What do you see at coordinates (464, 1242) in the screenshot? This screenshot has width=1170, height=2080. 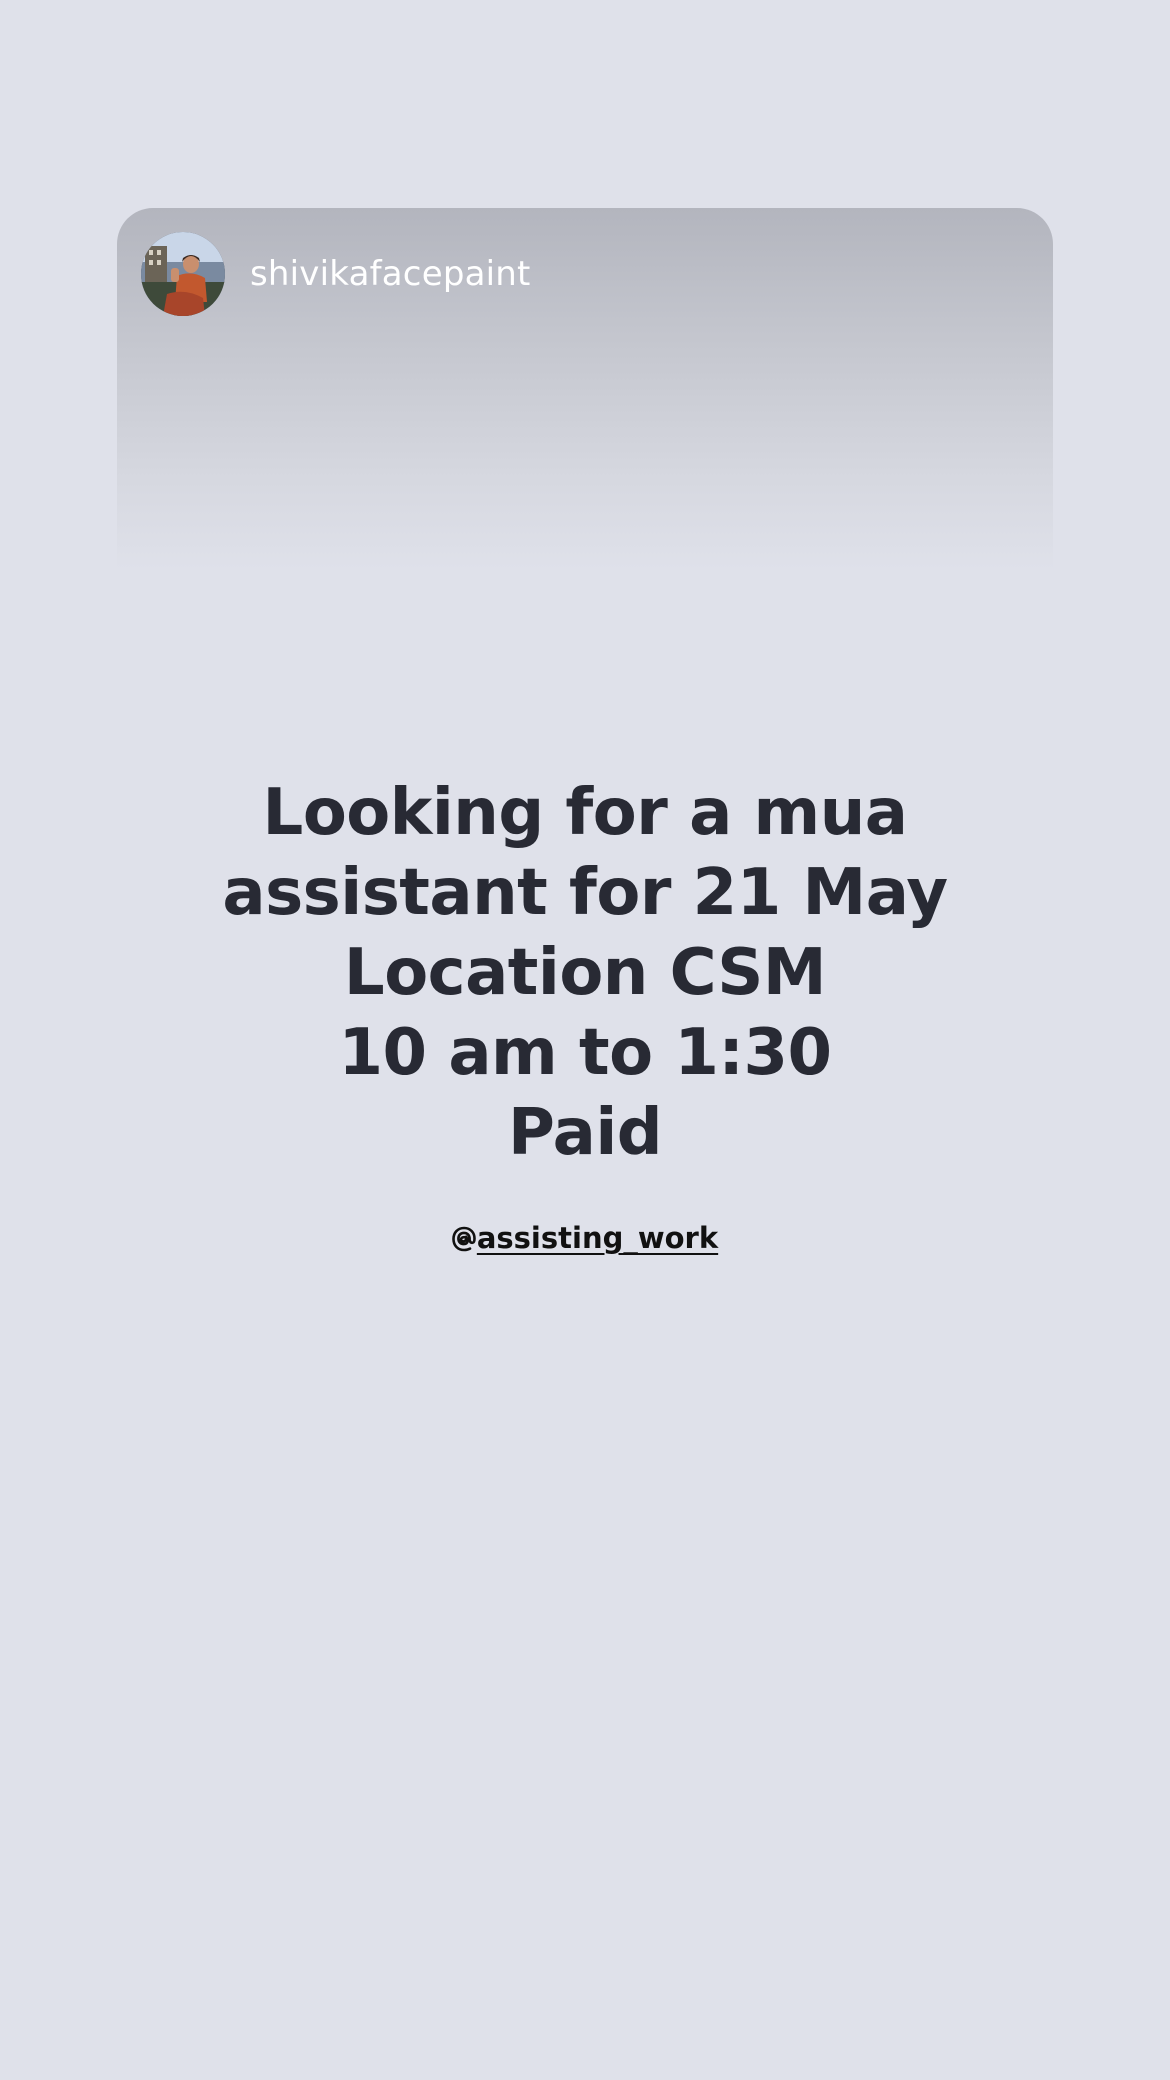 I see `threads-at-icon` at bounding box center [464, 1242].